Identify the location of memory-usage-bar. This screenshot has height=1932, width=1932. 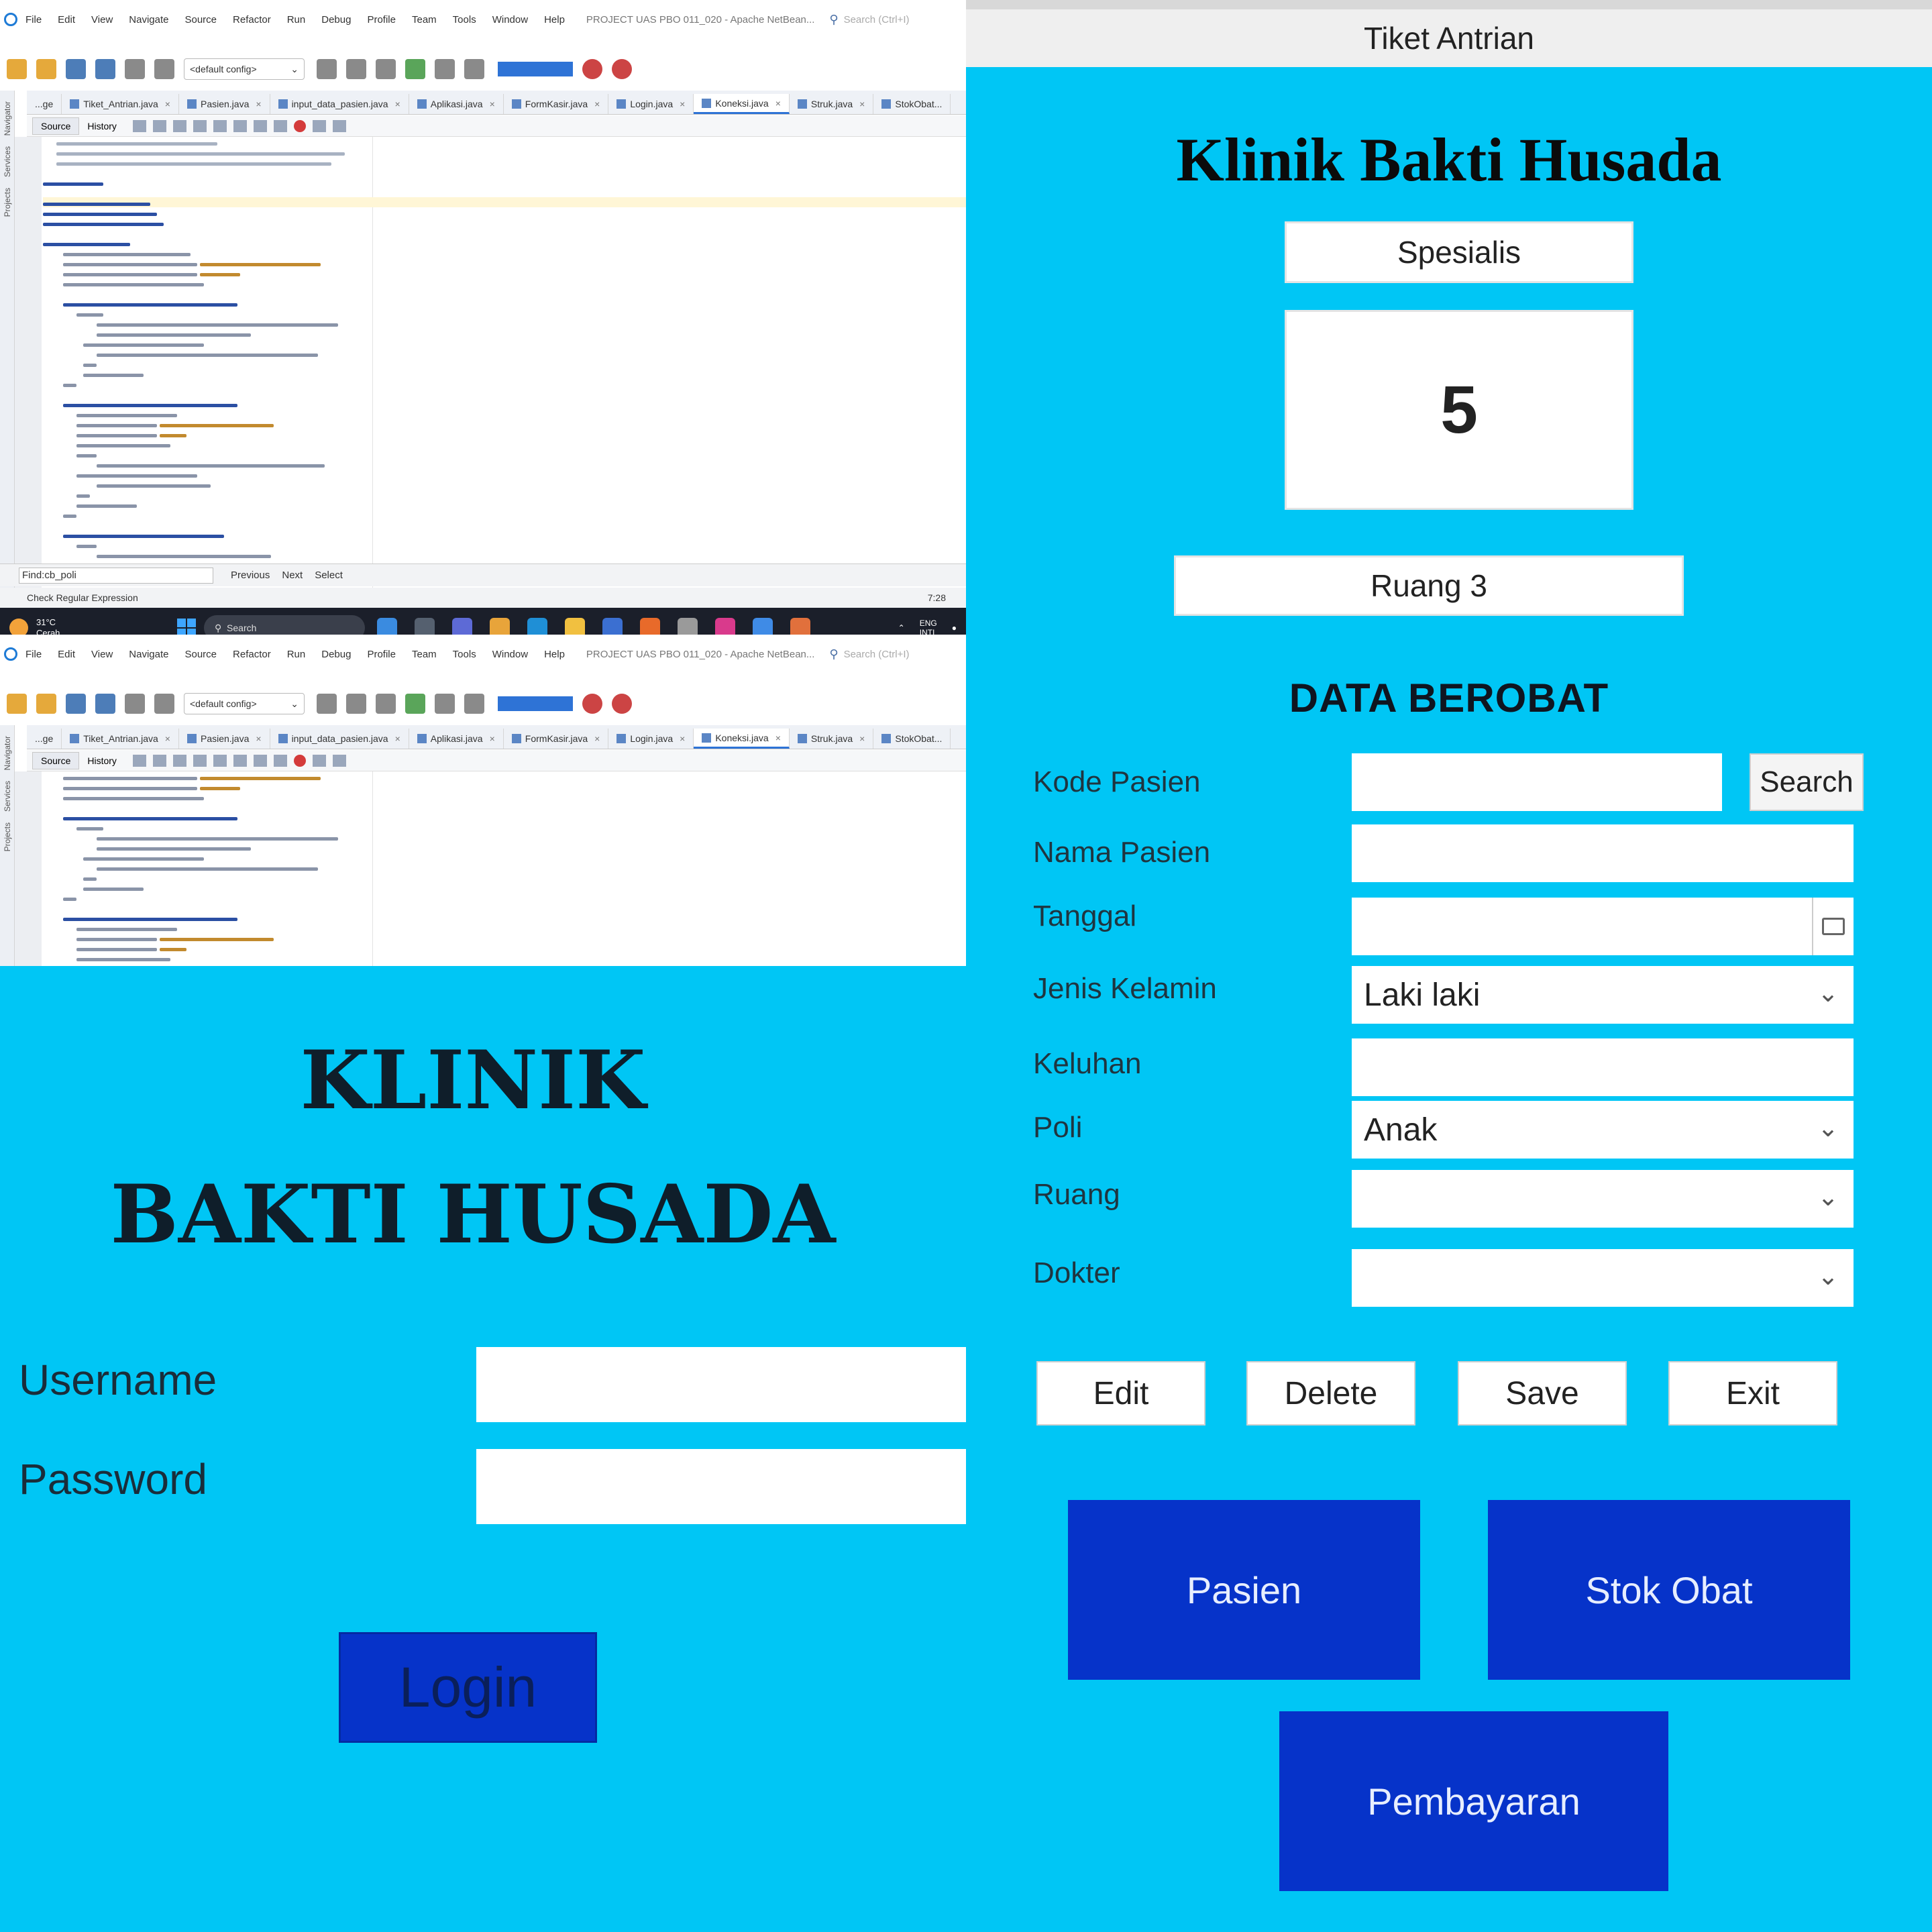
(535, 703).